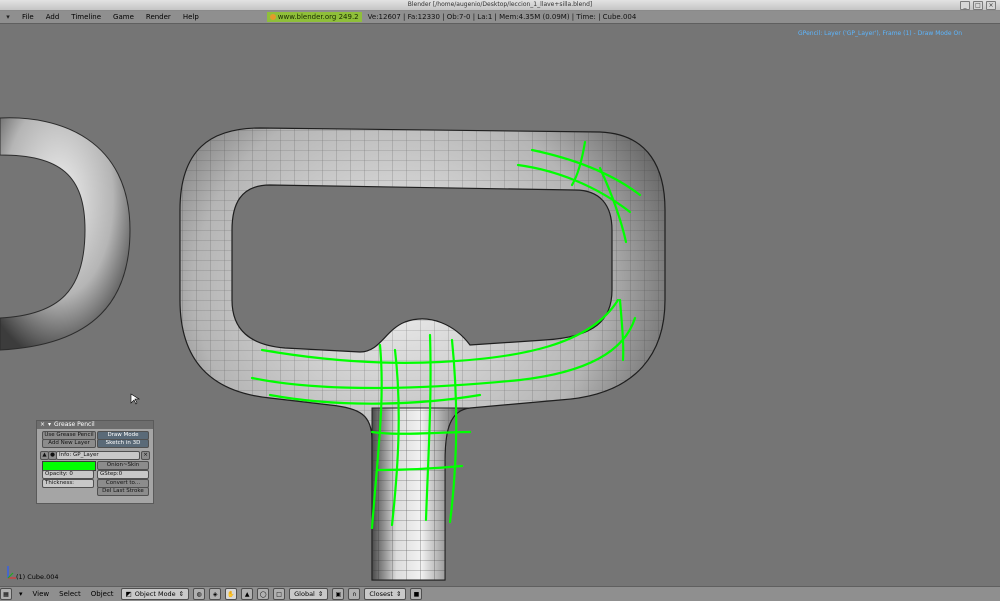 The image size is (1000, 601). What do you see at coordinates (199, 594) in the screenshot?
I see `draw-type-icon: ◍` at bounding box center [199, 594].